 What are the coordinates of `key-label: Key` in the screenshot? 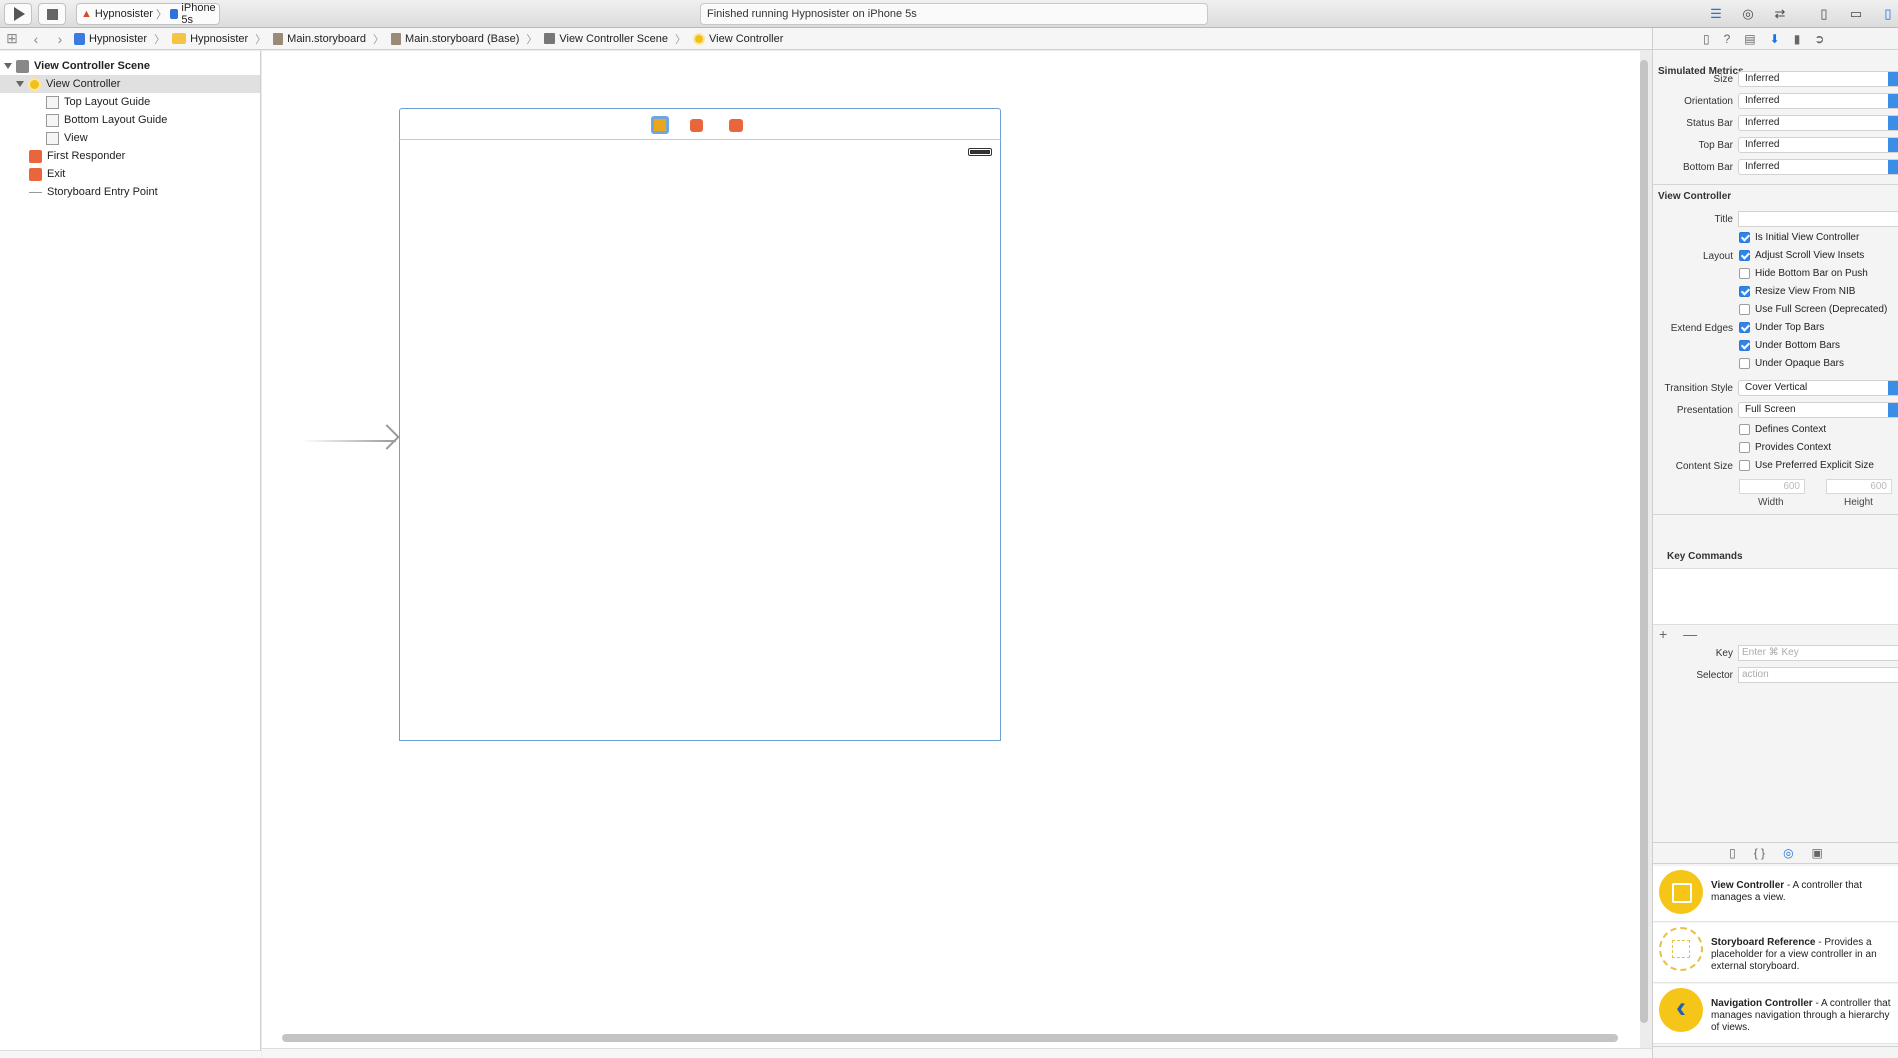 It's located at (1724, 653).